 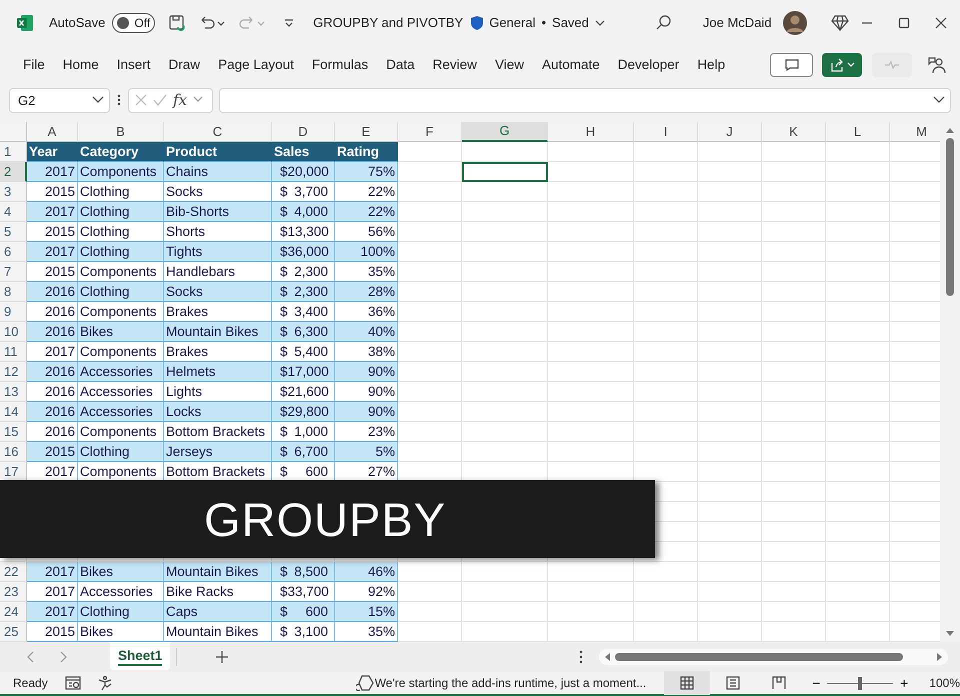 What do you see at coordinates (663, 23) in the screenshot?
I see `search-icon` at bounding box center [663, 23].